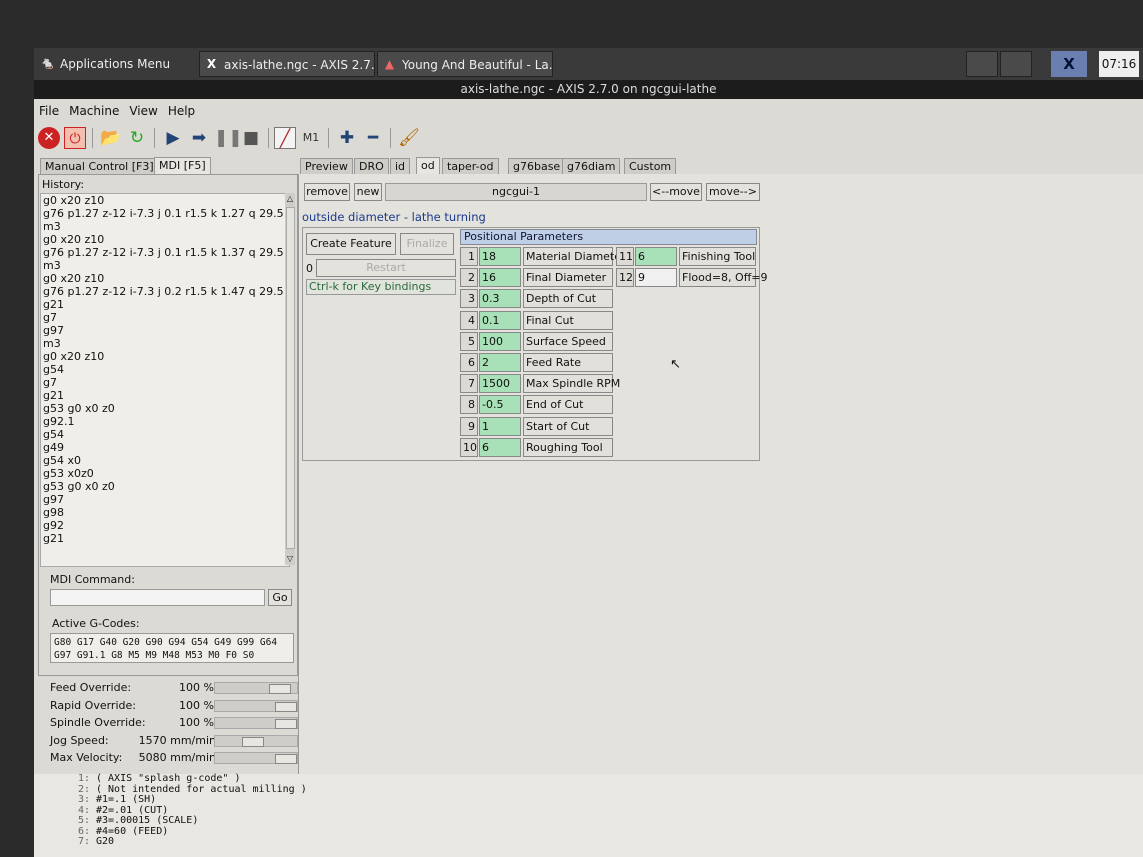  What do you see at coordinates (290, 199) in the screenshot?
I see `scroll-up-icon: △` at bounding box center [290, 199].